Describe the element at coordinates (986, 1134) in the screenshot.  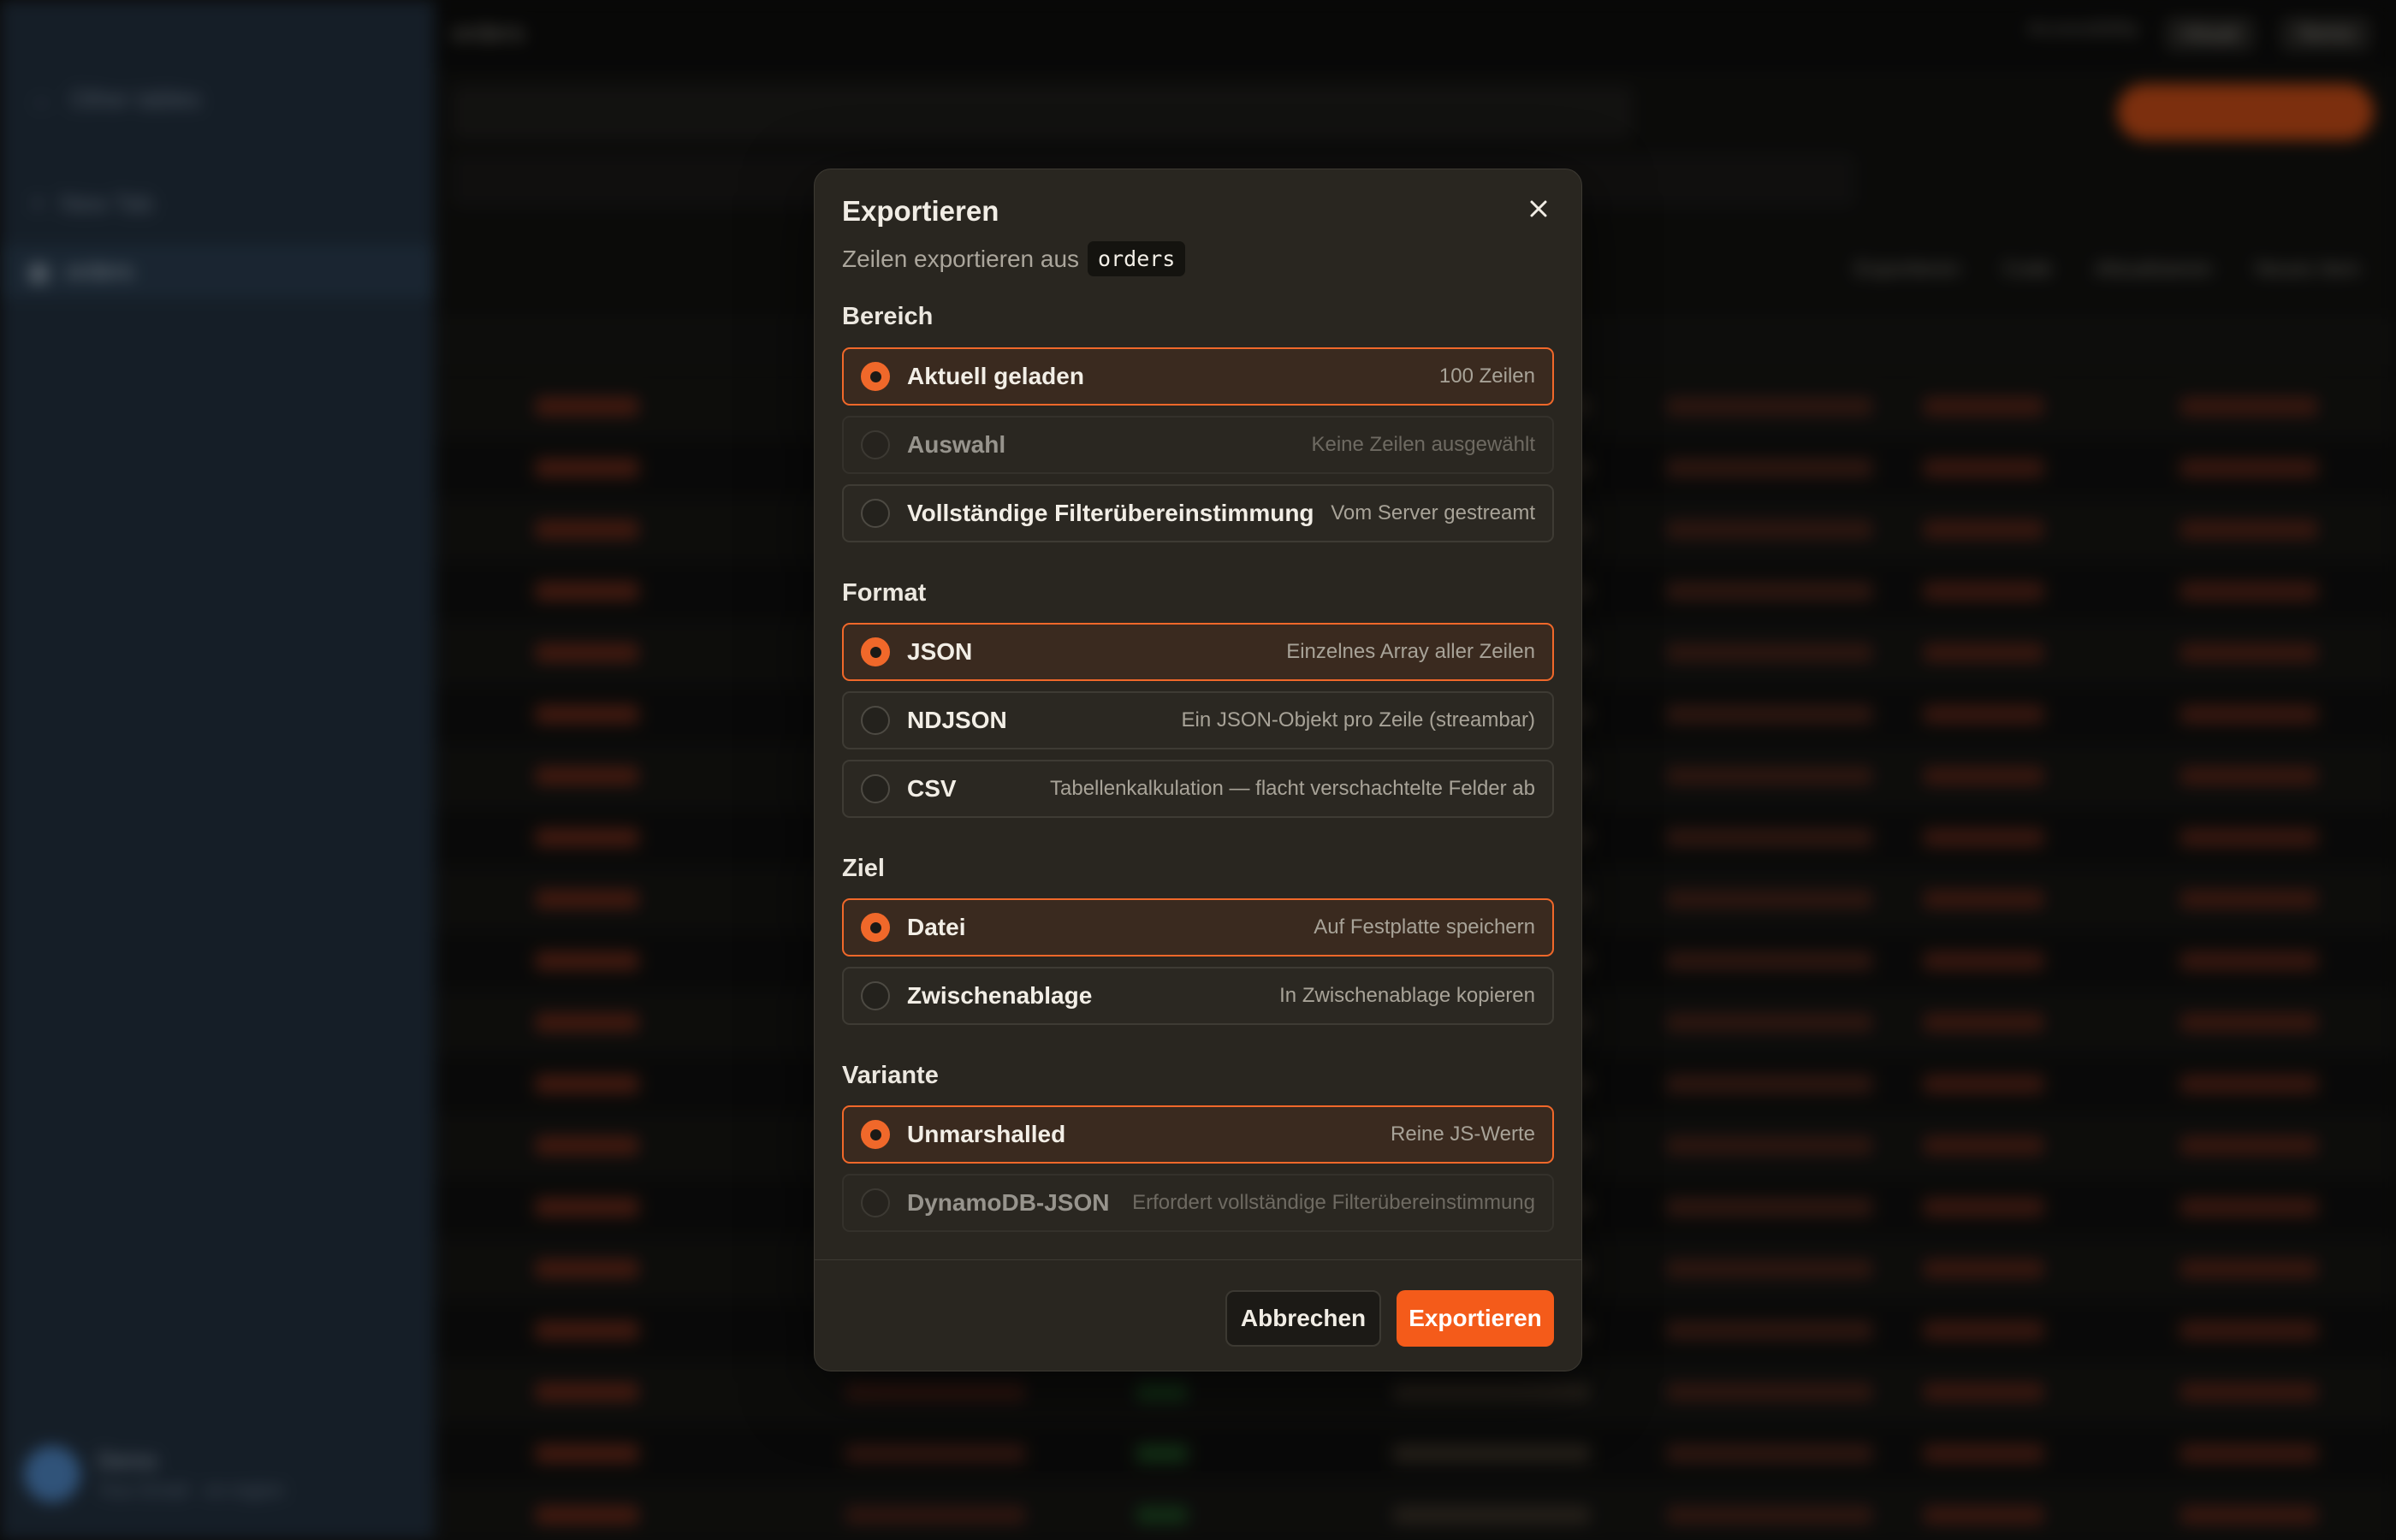
I see `option-label: Unmarshalled` at that location.